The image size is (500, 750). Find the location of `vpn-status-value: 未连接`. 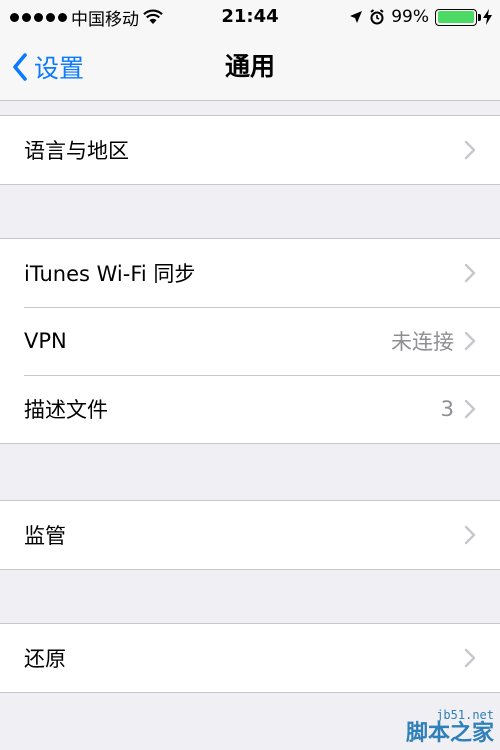

vpn-status-value: 未连接 is located at coordinates (422, 342).